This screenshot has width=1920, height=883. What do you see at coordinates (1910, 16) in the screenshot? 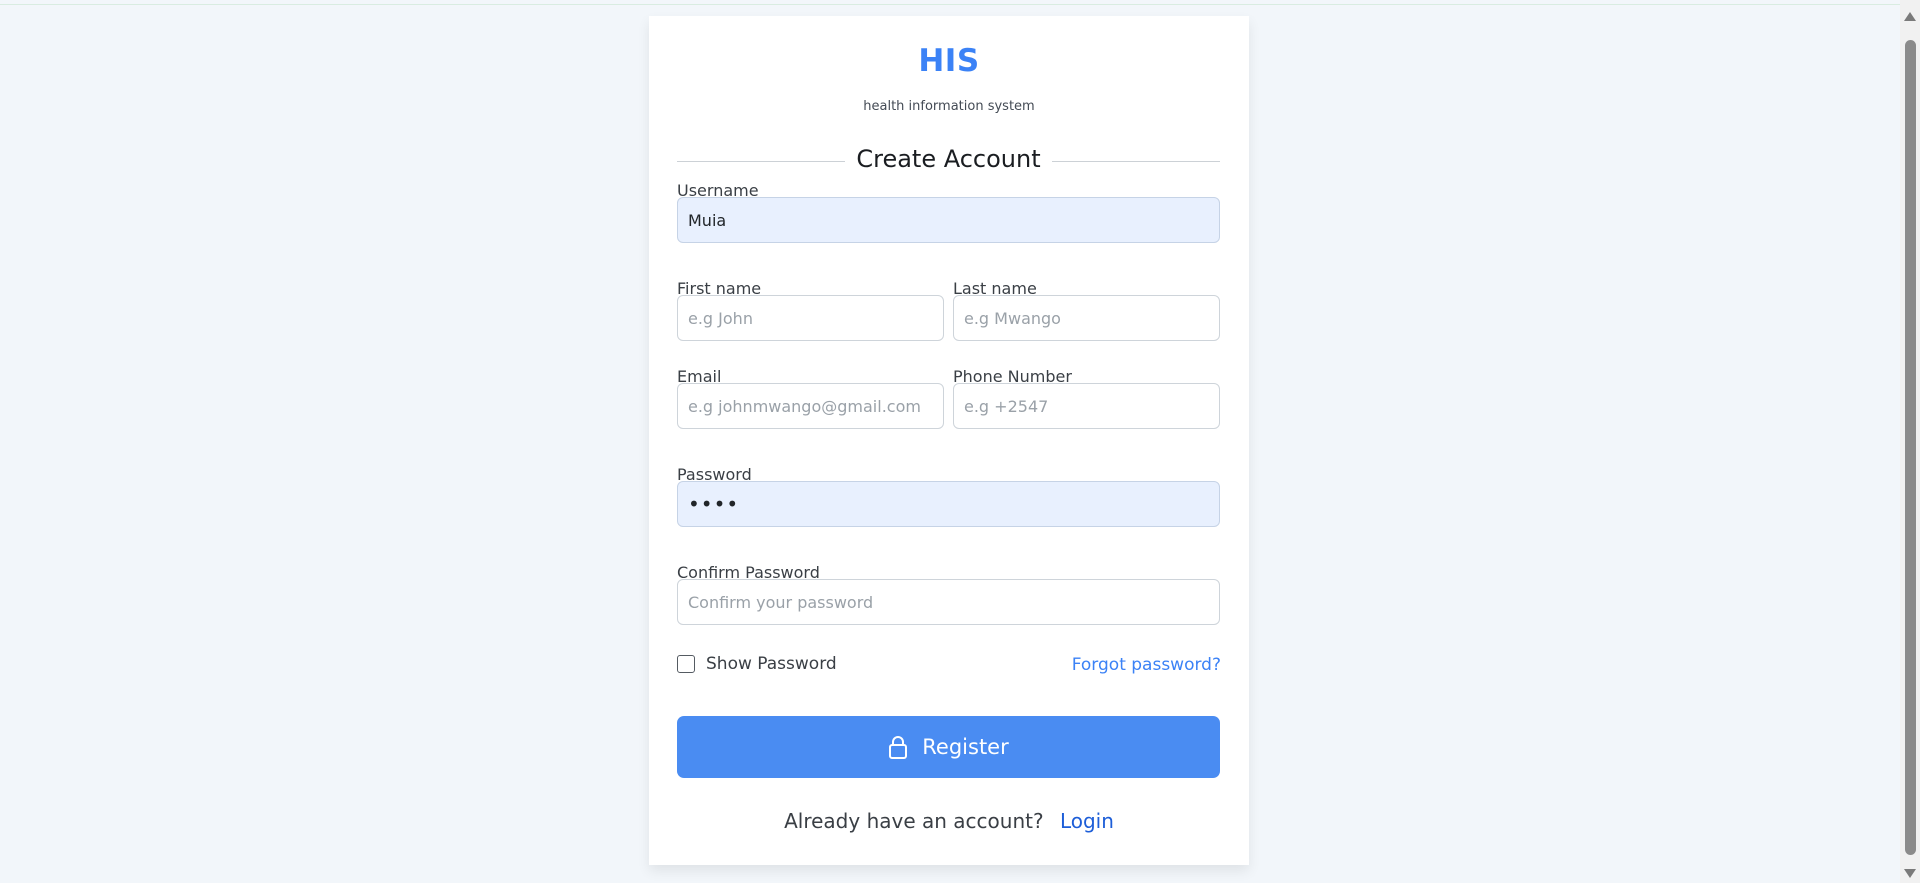
I see `scroll-up-arrow-icon` at bounding box center [1910, 16].